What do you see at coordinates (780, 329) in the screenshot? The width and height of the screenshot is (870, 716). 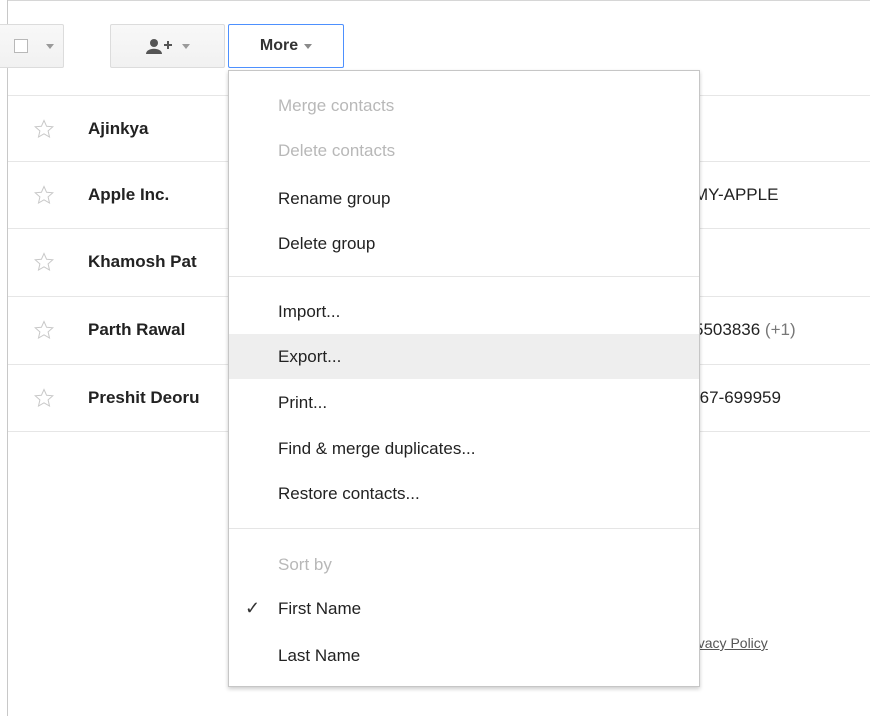 I see `contact-phone-more: (+1)` at bounding box center [780, 329].